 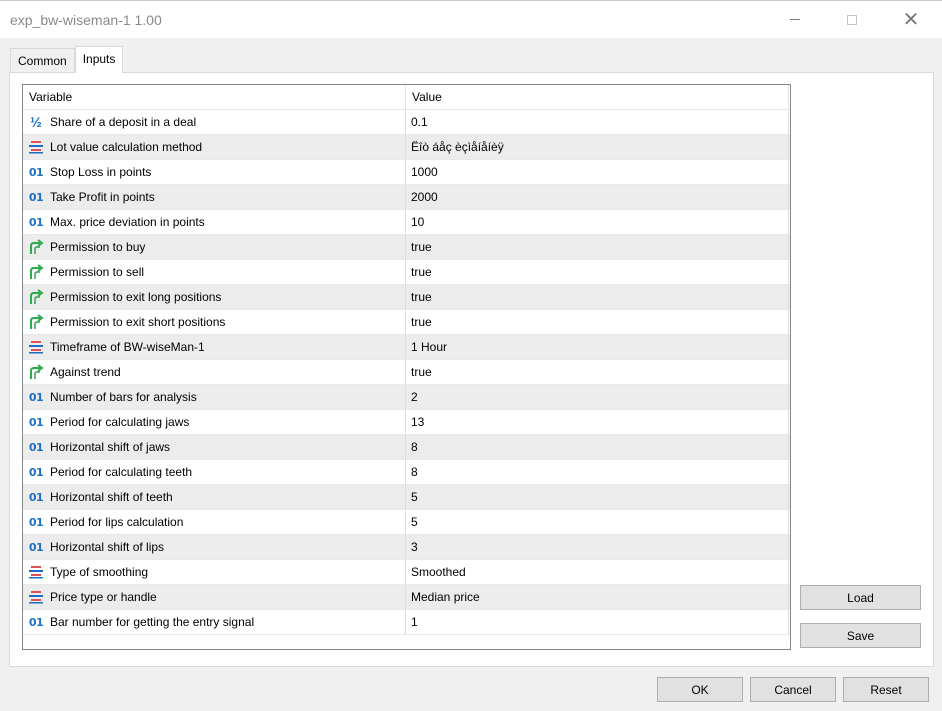 I want to click on table-row: 01 Horizontal shift of teeth 5, so click(x=406, y=497).